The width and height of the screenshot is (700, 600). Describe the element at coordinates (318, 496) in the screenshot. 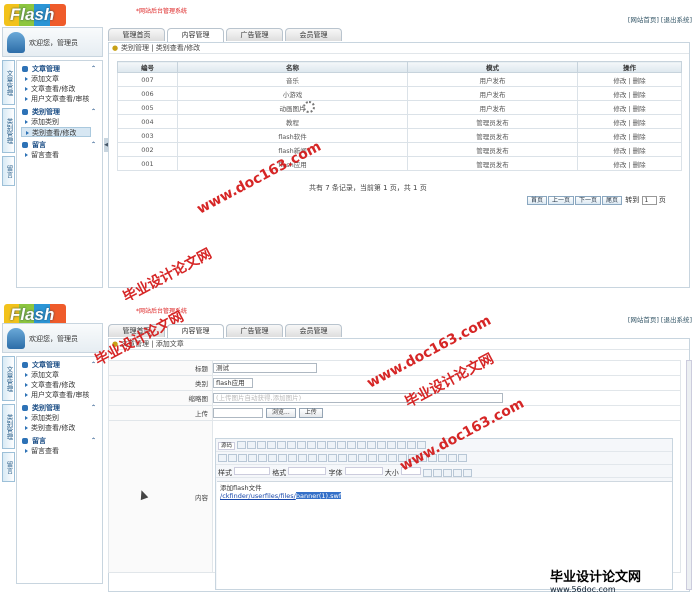

I see `content-link-selected: banner(1).swf` at that location.